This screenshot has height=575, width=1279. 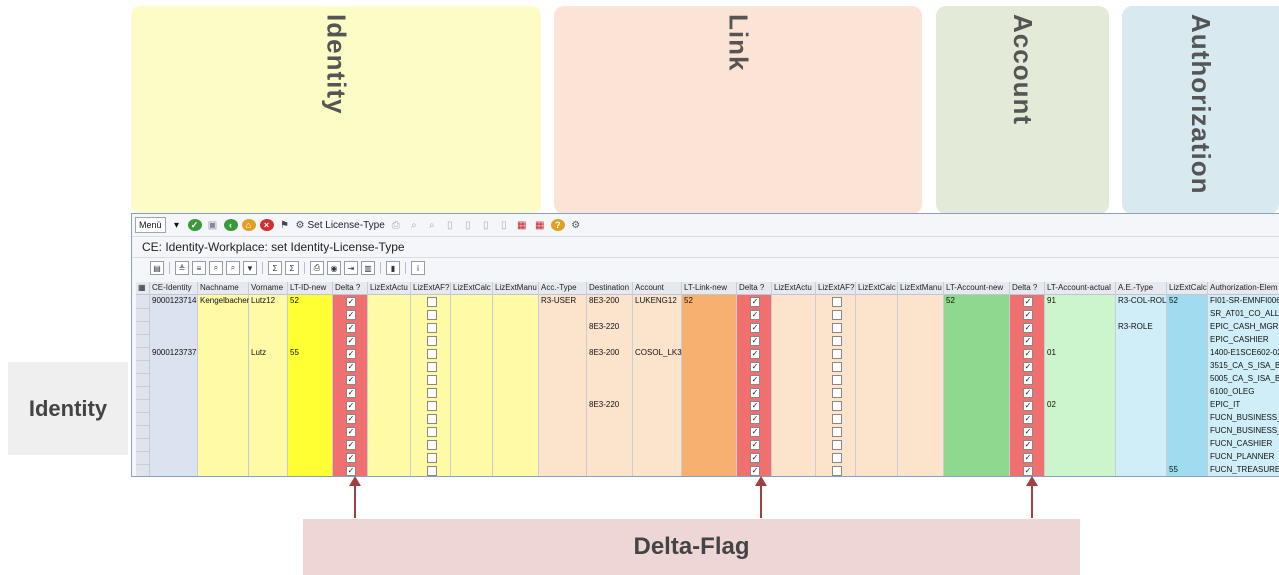 What do you see at coordinates (835, 288) in the screenshot?
I see `header-lizextaf: LizExtAF?` at bounding box center [835, 288].